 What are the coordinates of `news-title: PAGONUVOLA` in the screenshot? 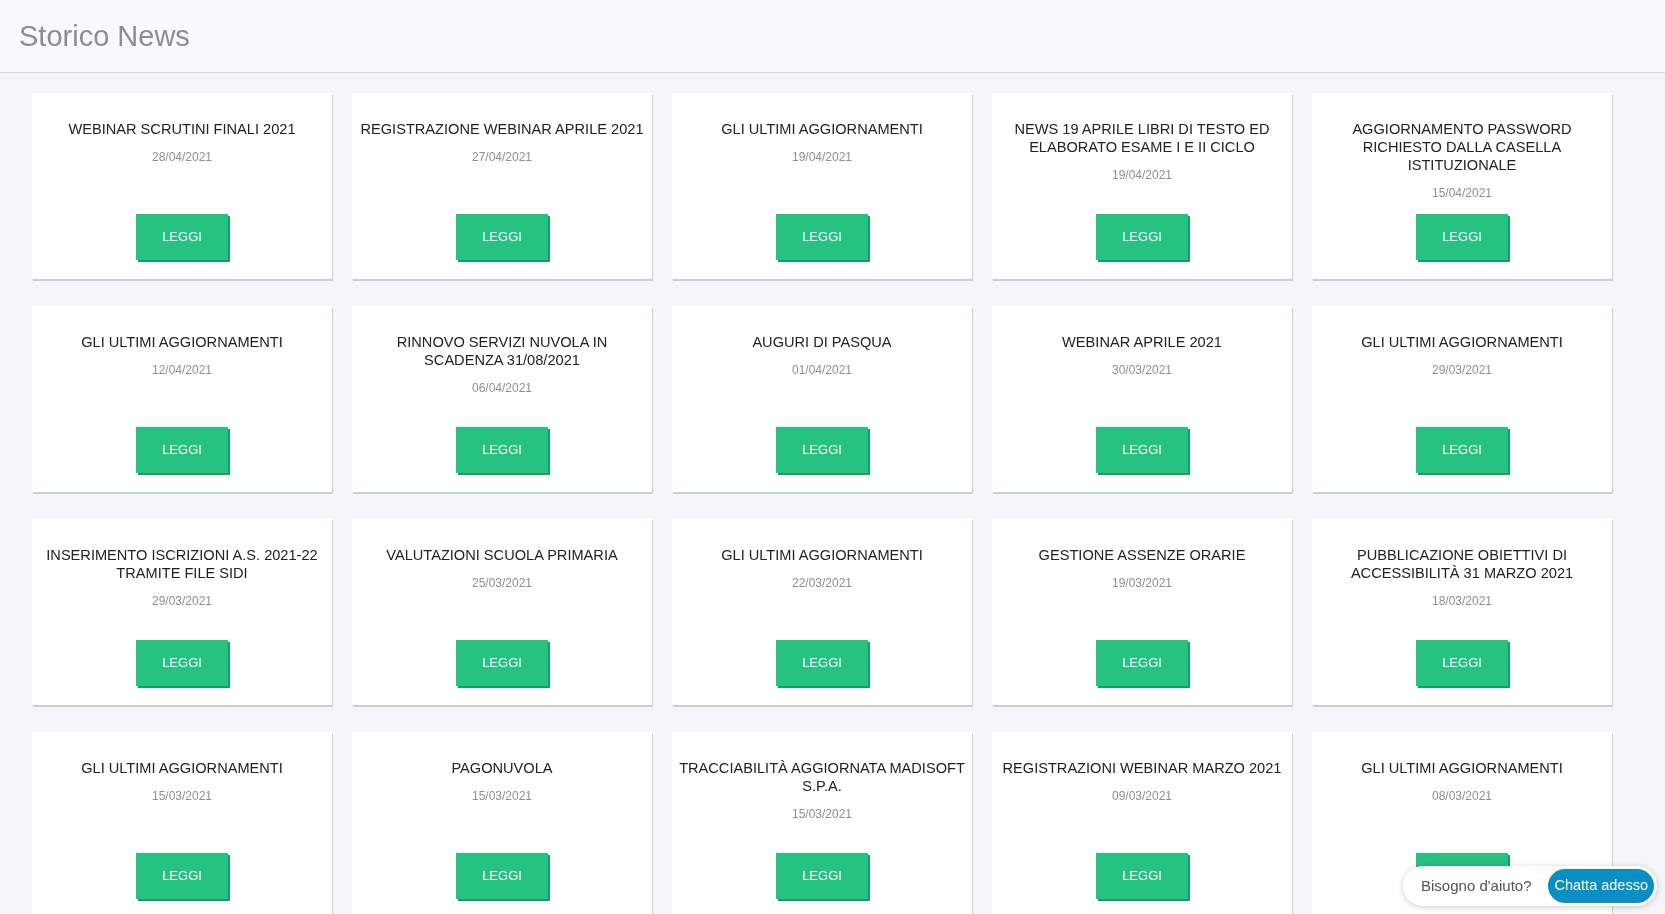 It's located at (502, 768).